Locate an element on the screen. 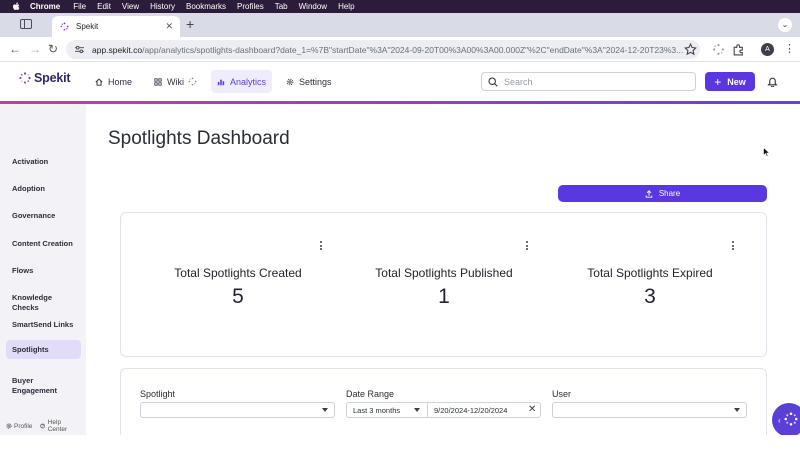 Image resolution: width=800 pixels, height=450 pixels. menu-view: View is located at coordinates (130, 6).